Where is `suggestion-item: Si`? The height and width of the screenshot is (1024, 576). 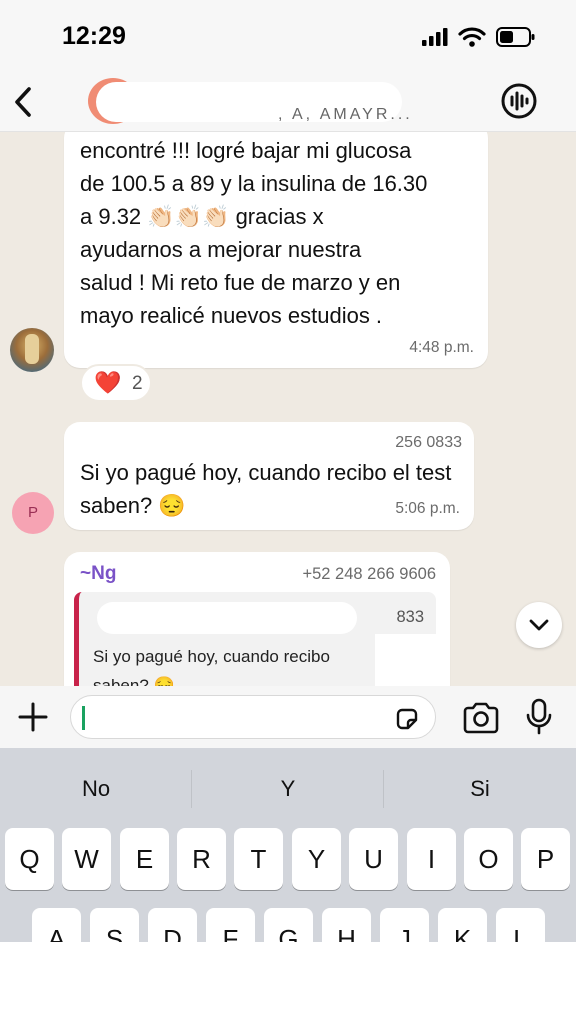 suggestion-item: Si is located at coordinates (480, 789).